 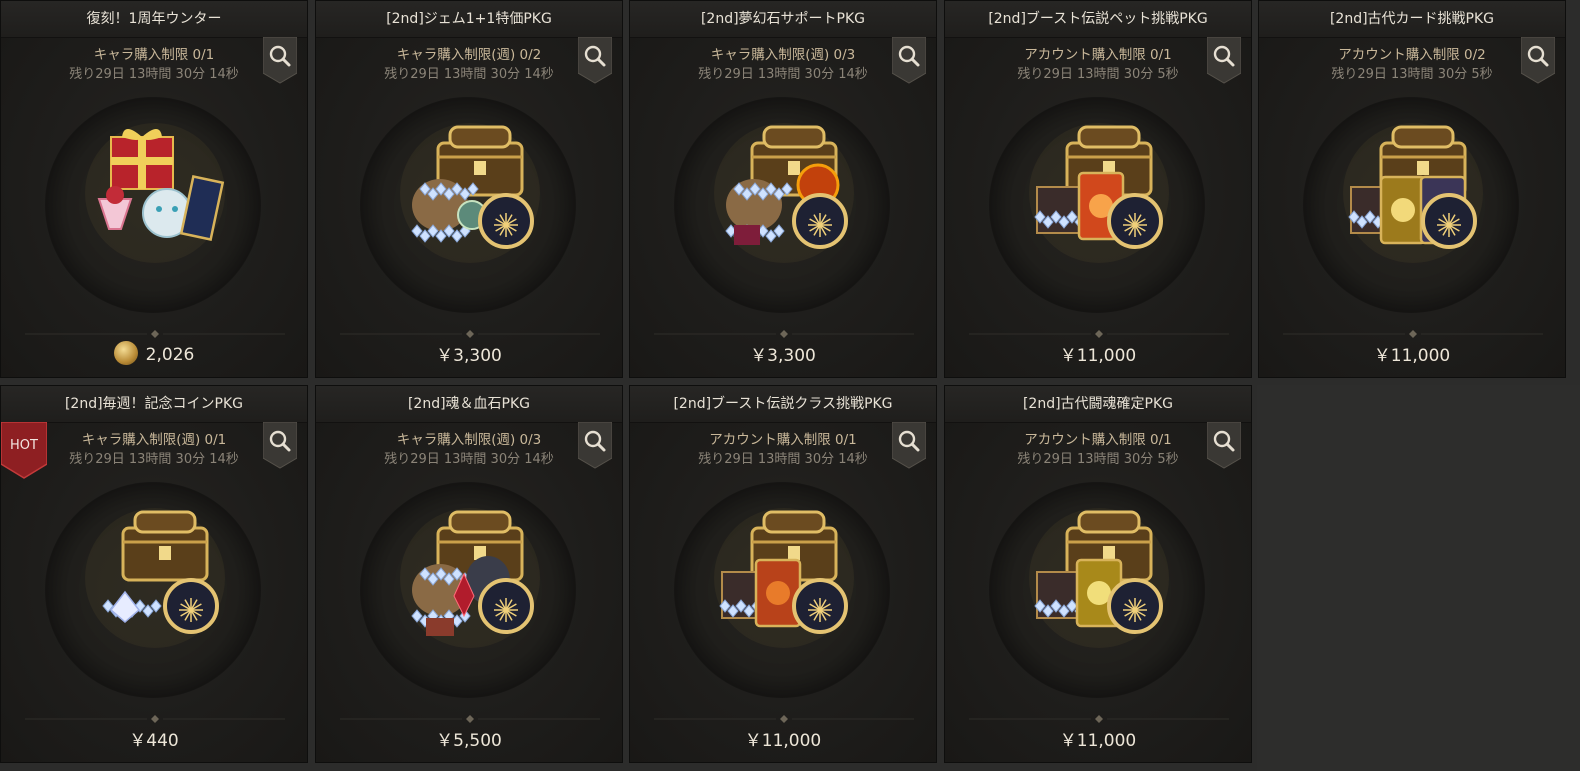 I want to click on purchase-limit: アカウント購入制限 0/2, so click(x=1412, y=55).